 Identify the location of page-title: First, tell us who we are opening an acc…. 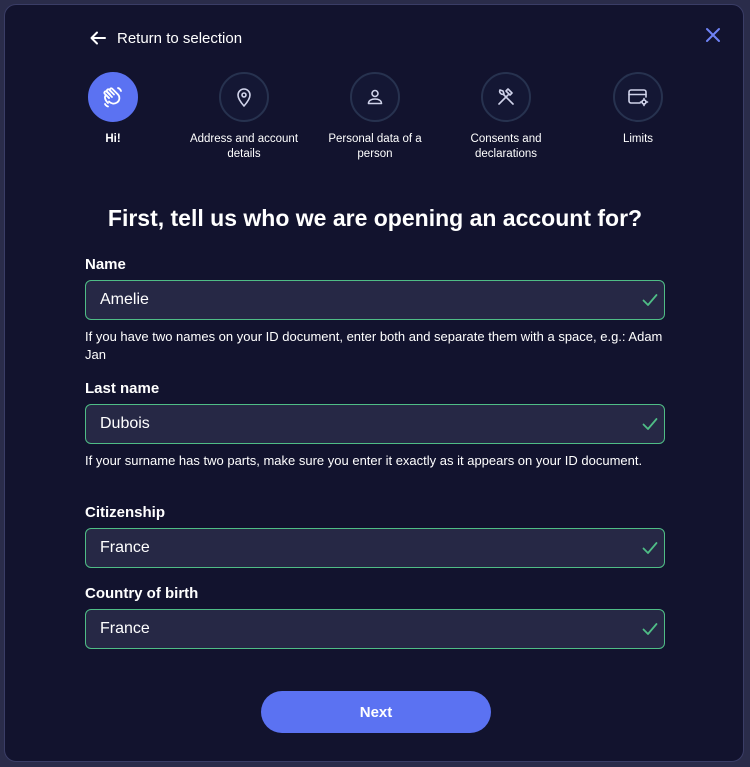
(375, 218).